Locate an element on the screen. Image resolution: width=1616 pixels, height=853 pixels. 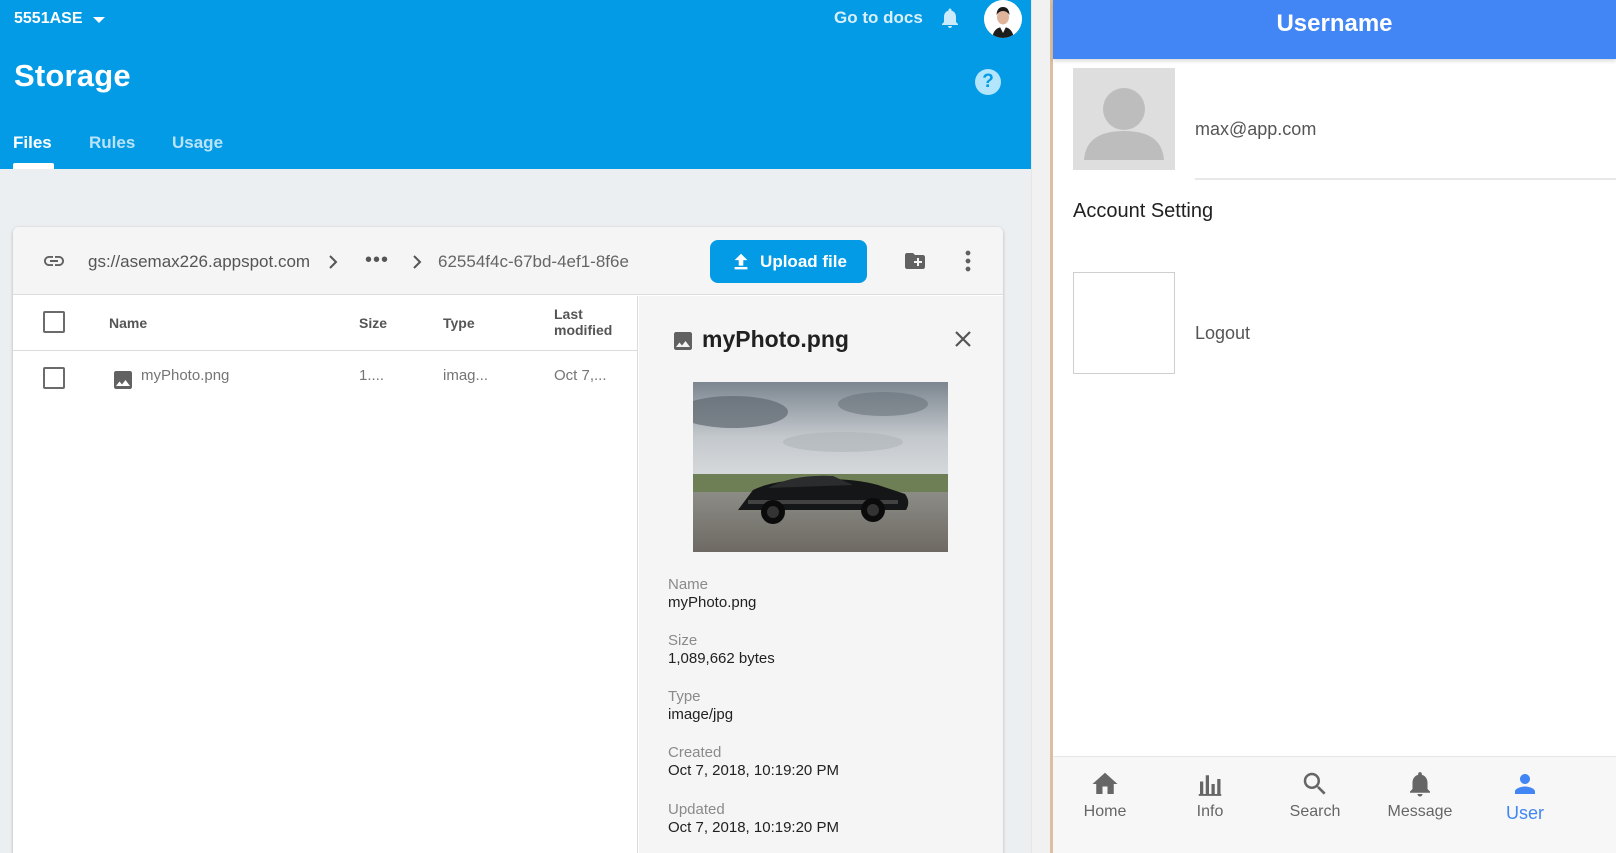
search-icon is located at coordinates (1315, 784).